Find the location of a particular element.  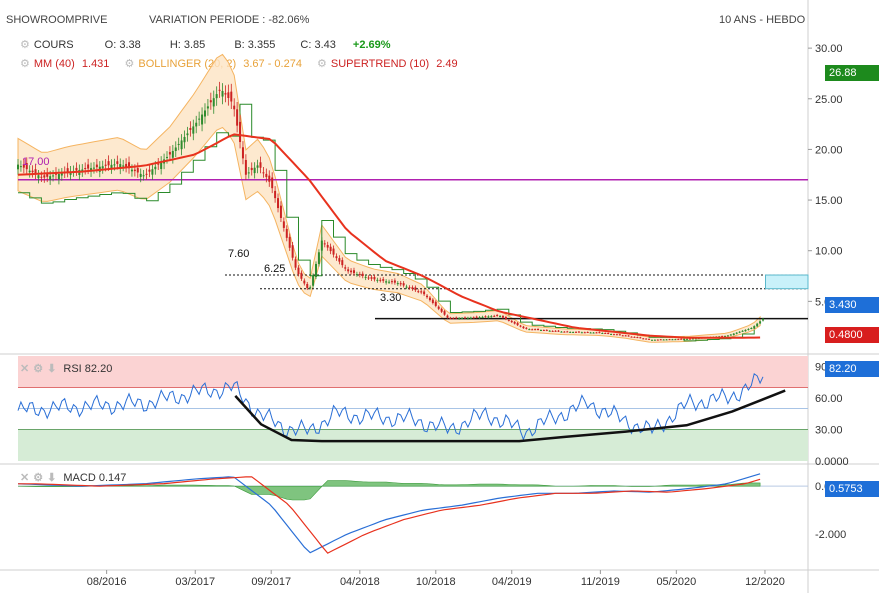

rsi-tick-label: 60.00 is located at coordinates (829, 399).